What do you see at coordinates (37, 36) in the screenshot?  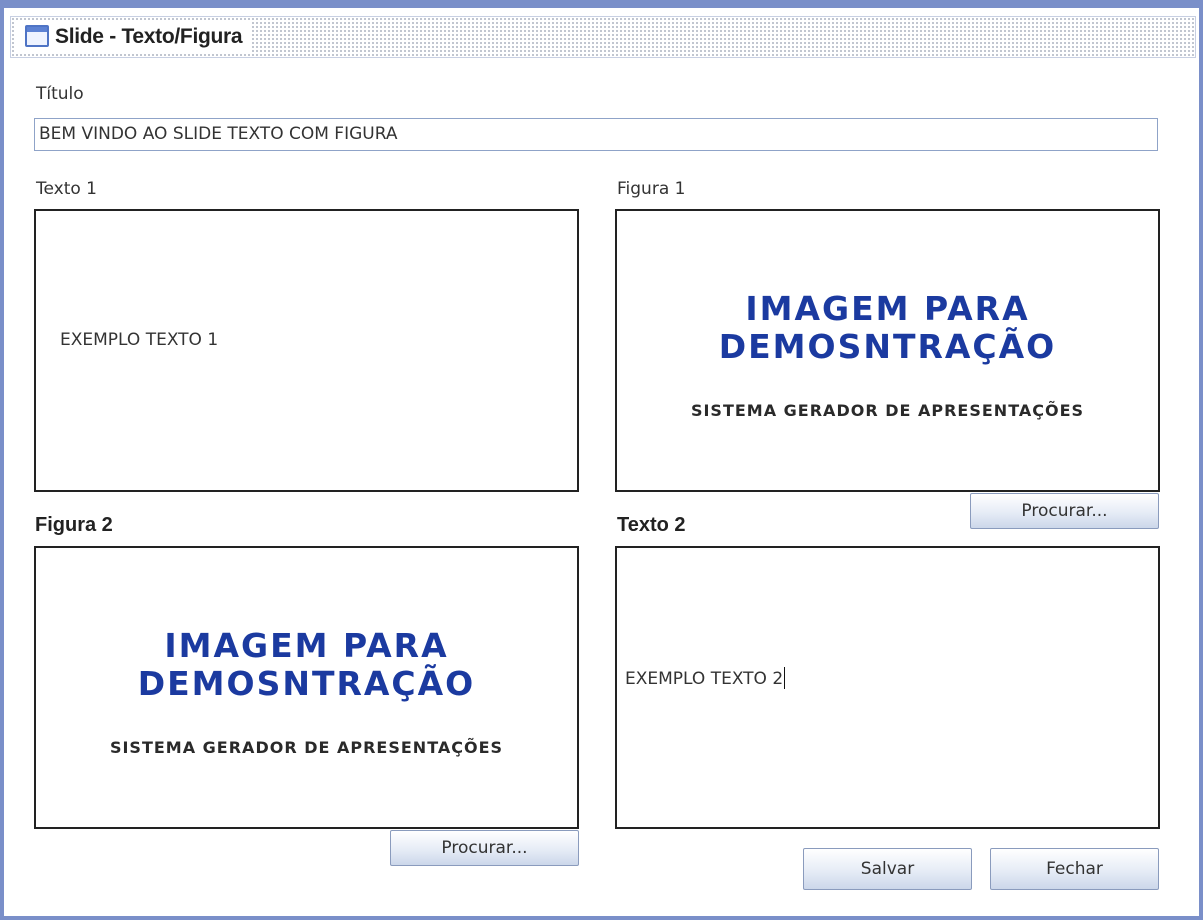 I see `window-icon` at bounding box center [37, 36].